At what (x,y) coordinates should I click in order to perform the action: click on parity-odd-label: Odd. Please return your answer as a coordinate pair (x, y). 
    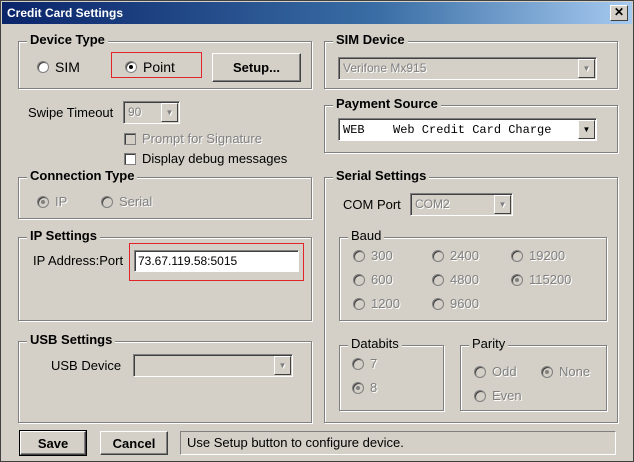
    Looking at the image, I should click on (504, 371).